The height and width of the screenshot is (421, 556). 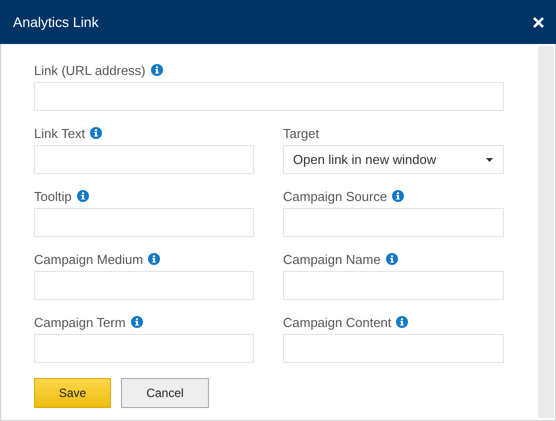 What do you see at coordinates (165, 393) in the screenshot?
I see `cancel-button: Cancel` at bounding box center [165, 393].